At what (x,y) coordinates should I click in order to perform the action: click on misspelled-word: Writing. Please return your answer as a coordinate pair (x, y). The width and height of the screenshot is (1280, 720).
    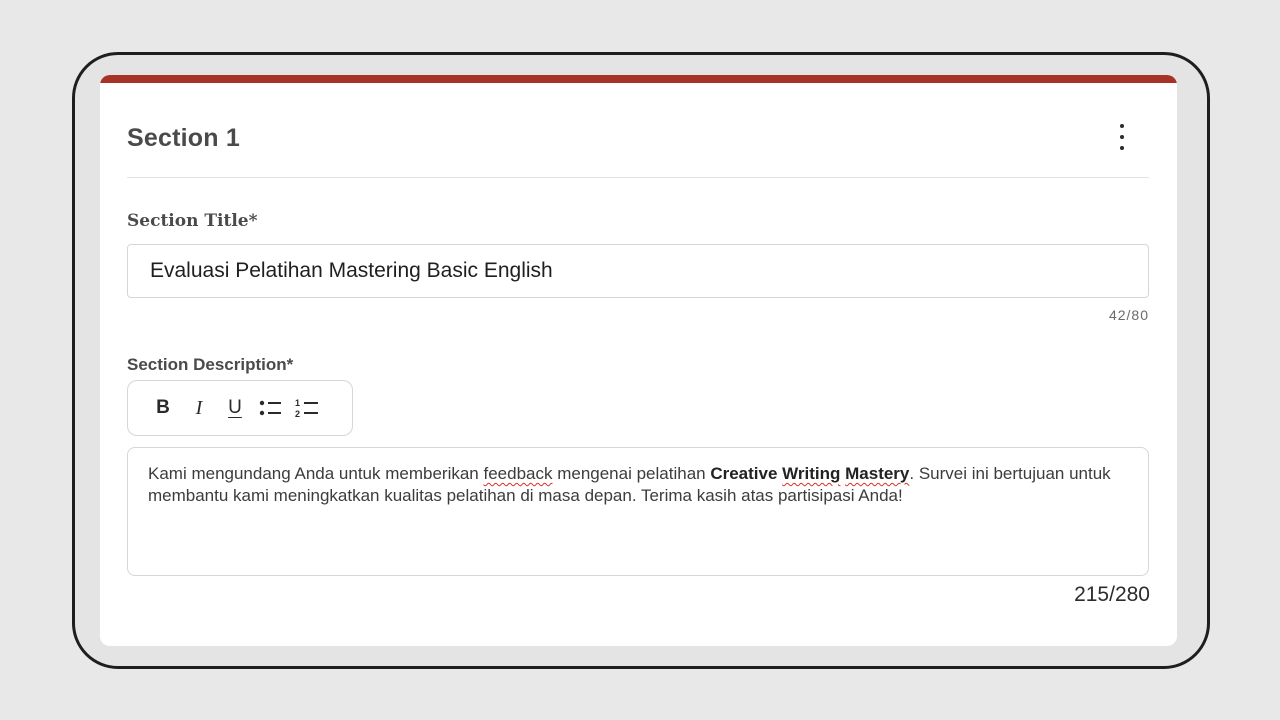
    Looking at the image, I should click on (811, 473).